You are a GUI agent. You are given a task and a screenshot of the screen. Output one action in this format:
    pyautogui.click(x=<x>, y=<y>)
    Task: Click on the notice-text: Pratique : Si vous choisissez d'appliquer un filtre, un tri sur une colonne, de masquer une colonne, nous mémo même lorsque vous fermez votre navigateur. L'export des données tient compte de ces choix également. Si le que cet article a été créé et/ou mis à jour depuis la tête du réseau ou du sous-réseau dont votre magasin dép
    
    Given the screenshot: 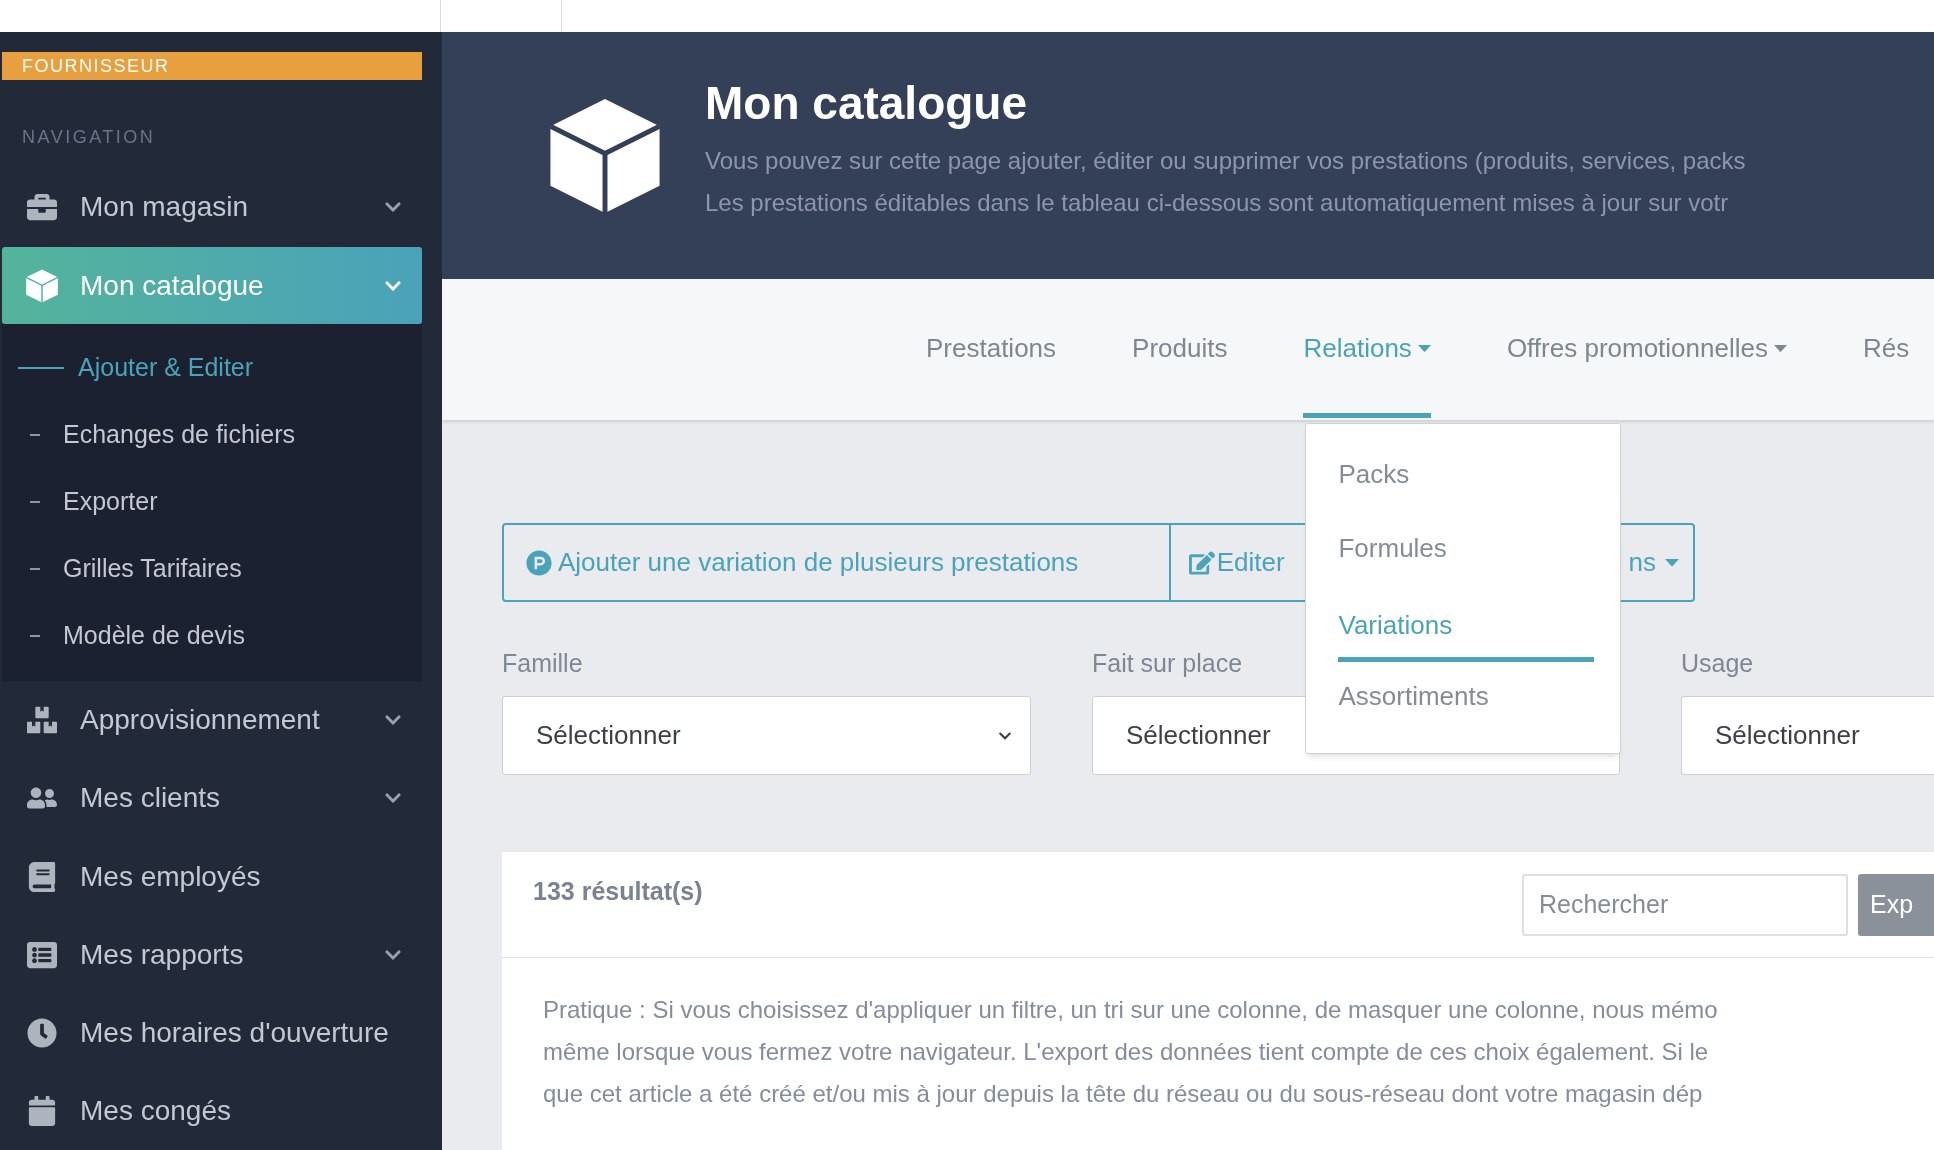 What is the action you would take?
    pyautogui.click(x=1131, y=1052)
    